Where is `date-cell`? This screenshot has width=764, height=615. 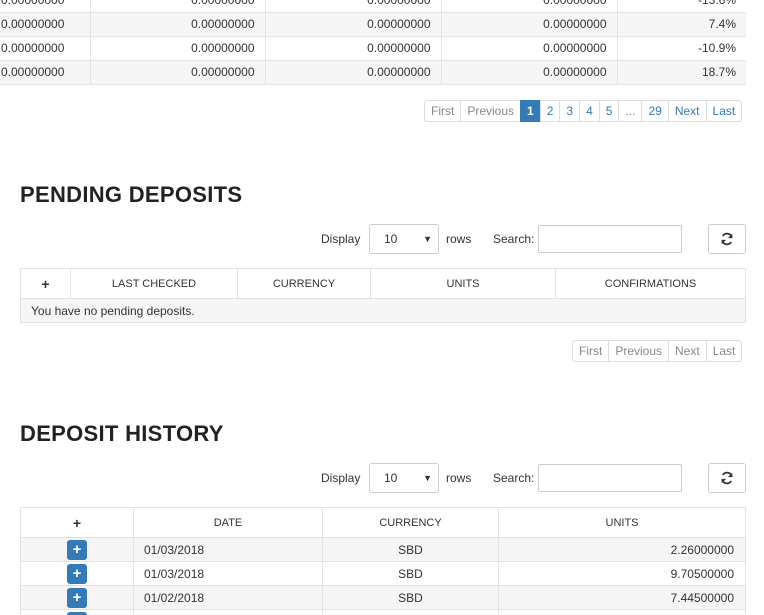
date-cell is located at coordinates (228, 612).